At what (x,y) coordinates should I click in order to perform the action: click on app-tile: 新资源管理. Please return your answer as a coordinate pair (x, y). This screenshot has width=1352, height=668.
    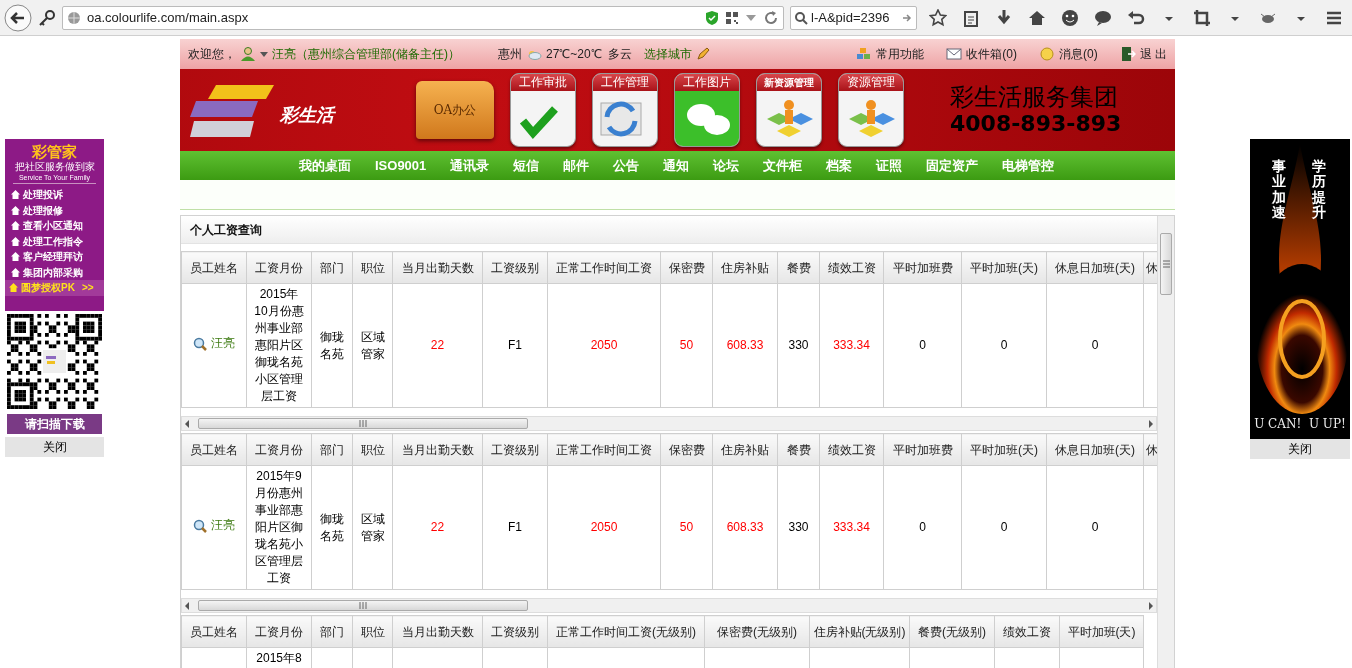
    Looking at the image, I should click on (789, 110).